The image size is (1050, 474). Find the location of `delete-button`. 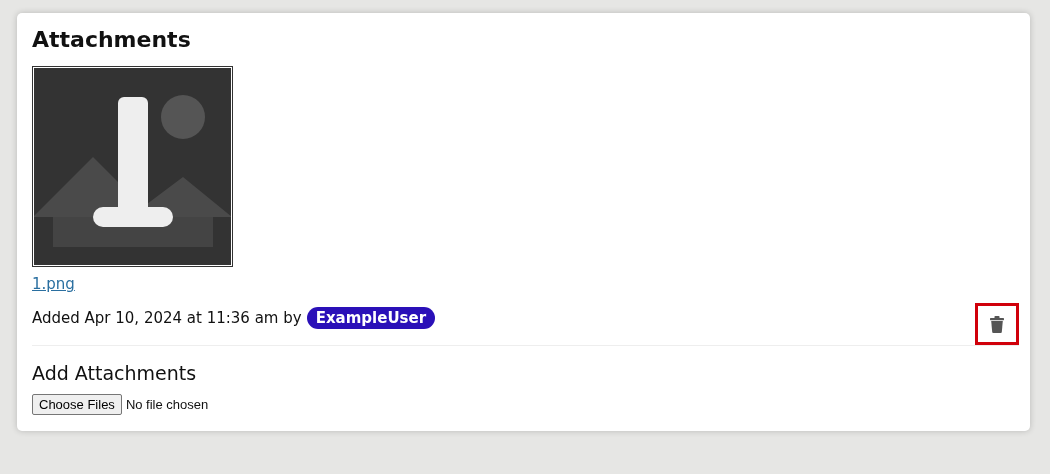

delete-button is located at coordinates (997, 324).